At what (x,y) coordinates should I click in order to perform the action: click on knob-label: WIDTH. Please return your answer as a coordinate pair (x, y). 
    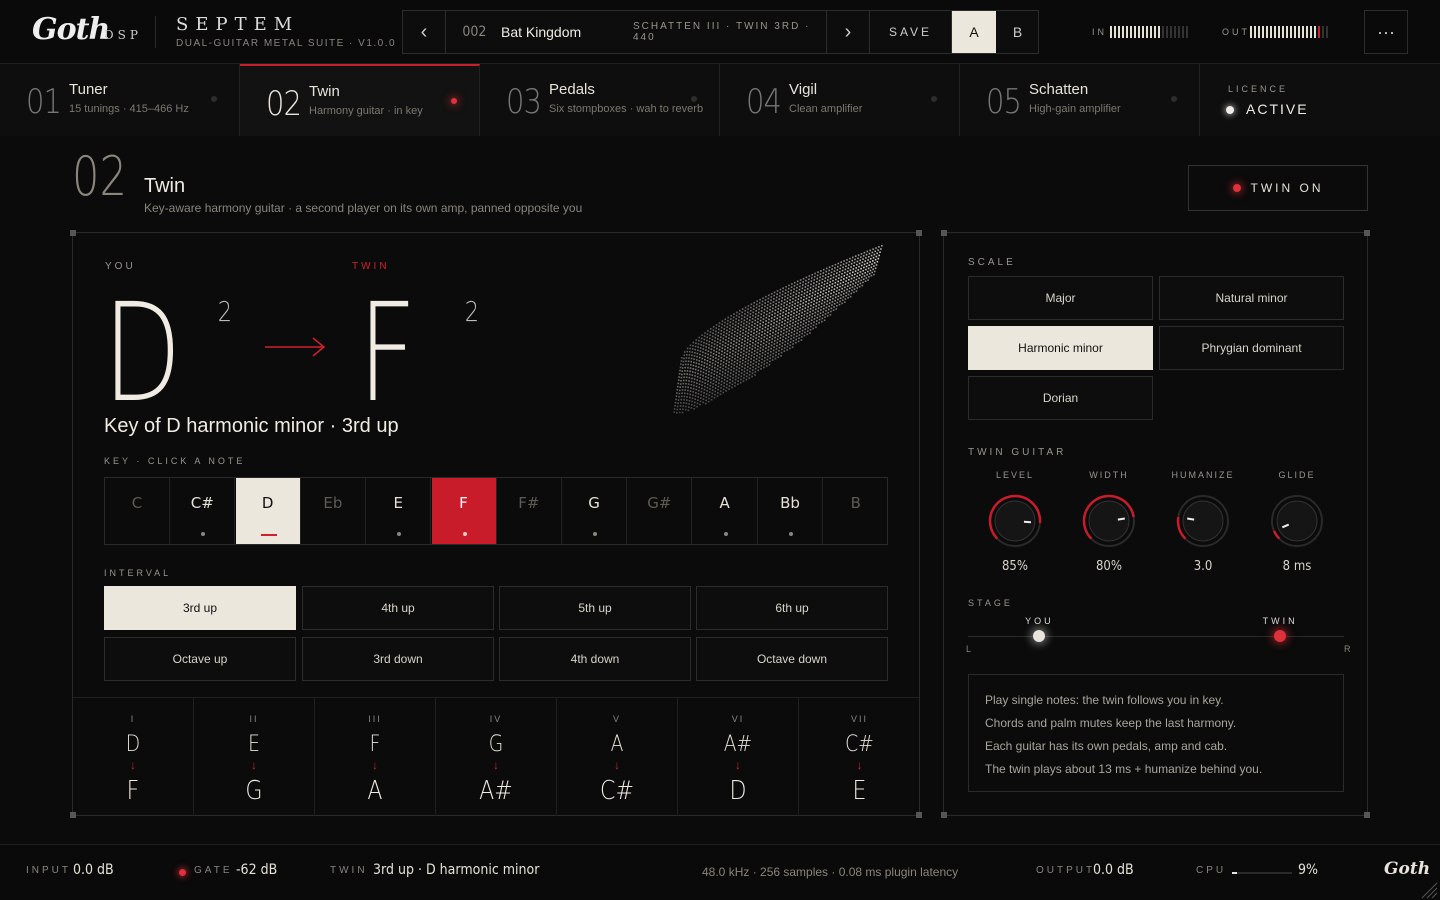
    Looking at the image, I should click on (1109, 475).